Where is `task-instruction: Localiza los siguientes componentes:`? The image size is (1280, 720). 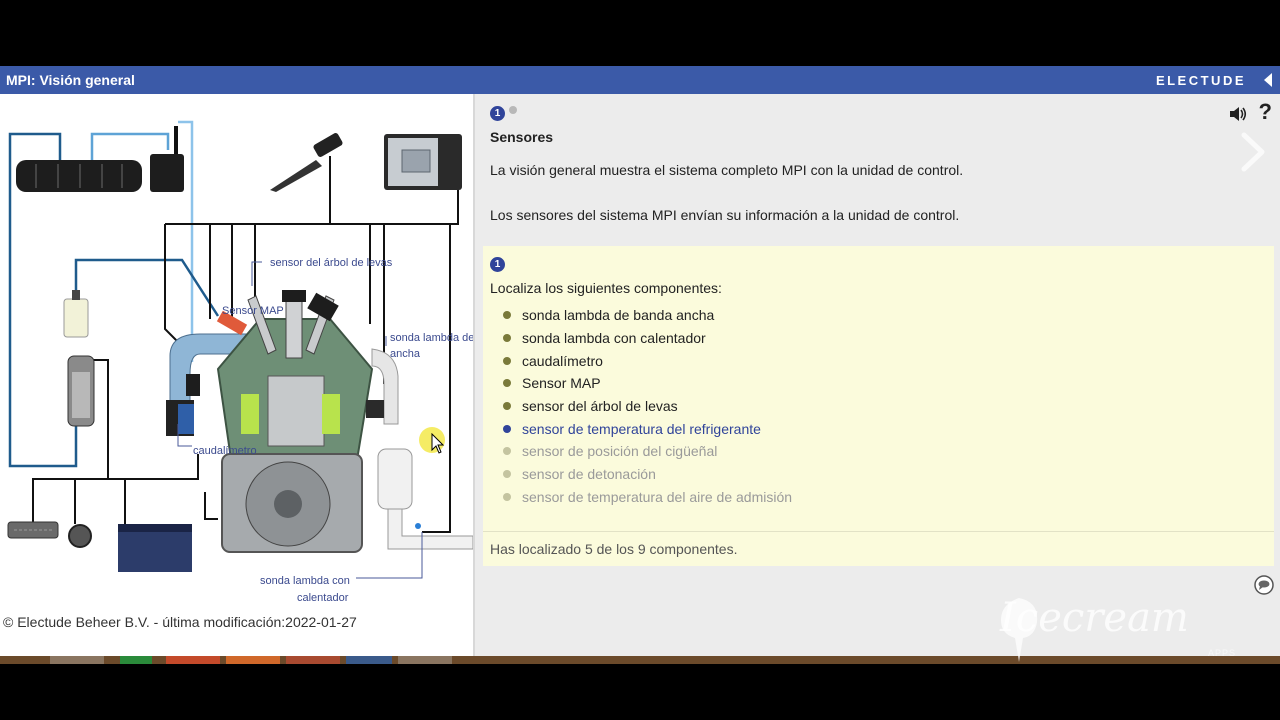
task-instruction: Localiza los siguientes componentes: is located at coordinates (606, 288).